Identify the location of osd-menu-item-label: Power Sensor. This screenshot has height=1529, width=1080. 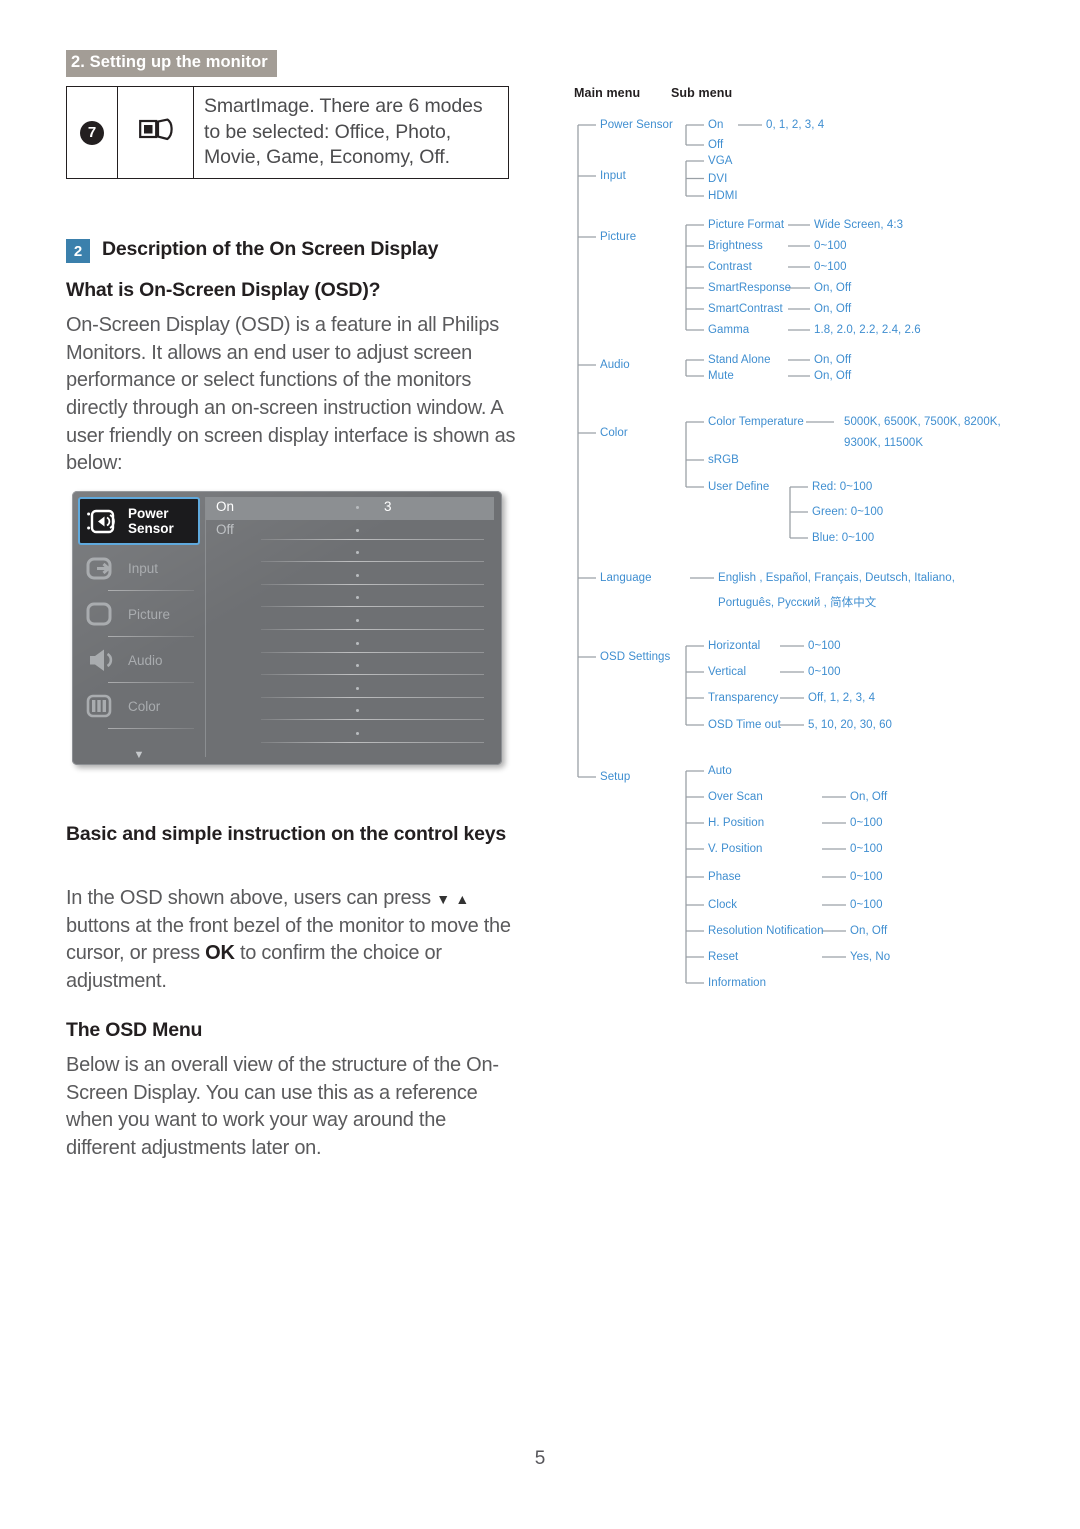
(151, 521).